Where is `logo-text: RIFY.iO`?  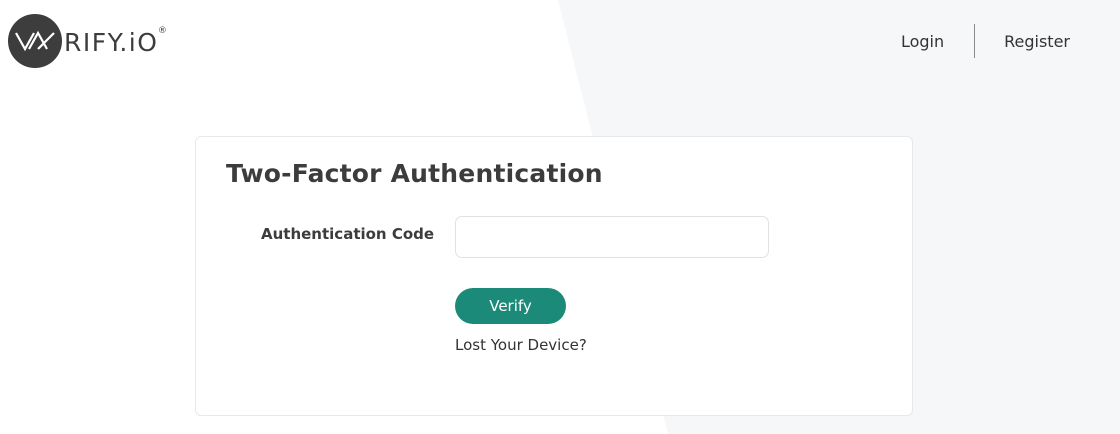
logo-text: RIFY.iO is located at coordinates (111, 42).